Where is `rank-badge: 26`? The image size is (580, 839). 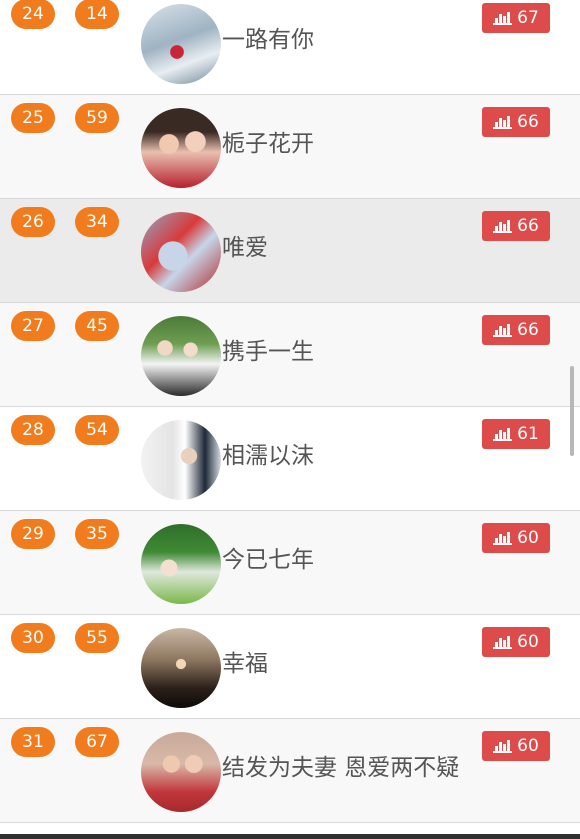 rank-badge: 26 is located at coordinates (33, 222).